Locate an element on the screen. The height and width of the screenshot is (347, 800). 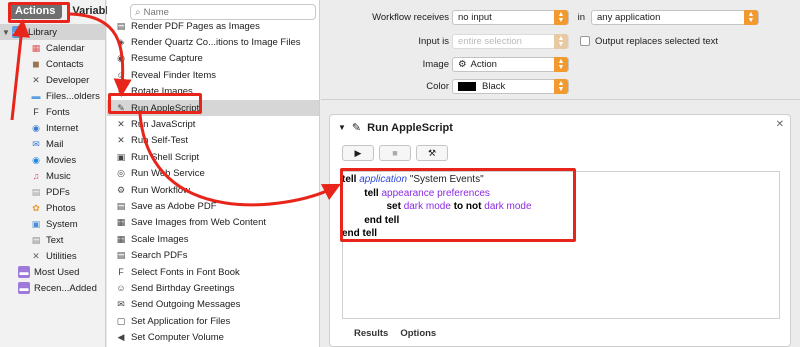
action-item: ☺ Send Birthday Greetings is located at coordinates (213, 288).